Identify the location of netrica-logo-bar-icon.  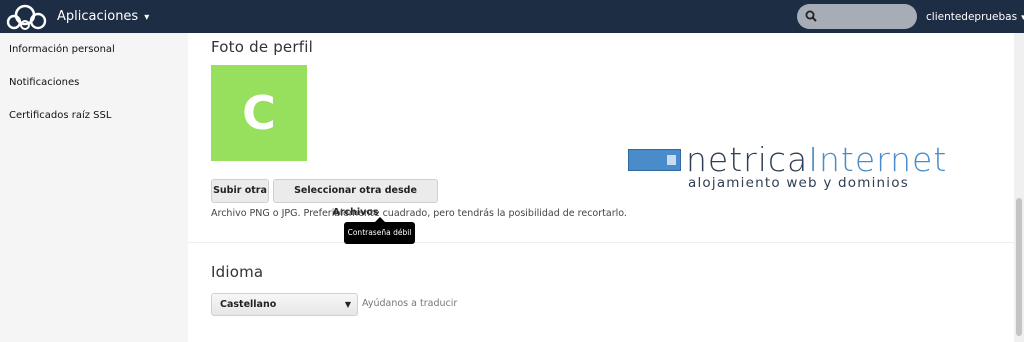
(654, 160).